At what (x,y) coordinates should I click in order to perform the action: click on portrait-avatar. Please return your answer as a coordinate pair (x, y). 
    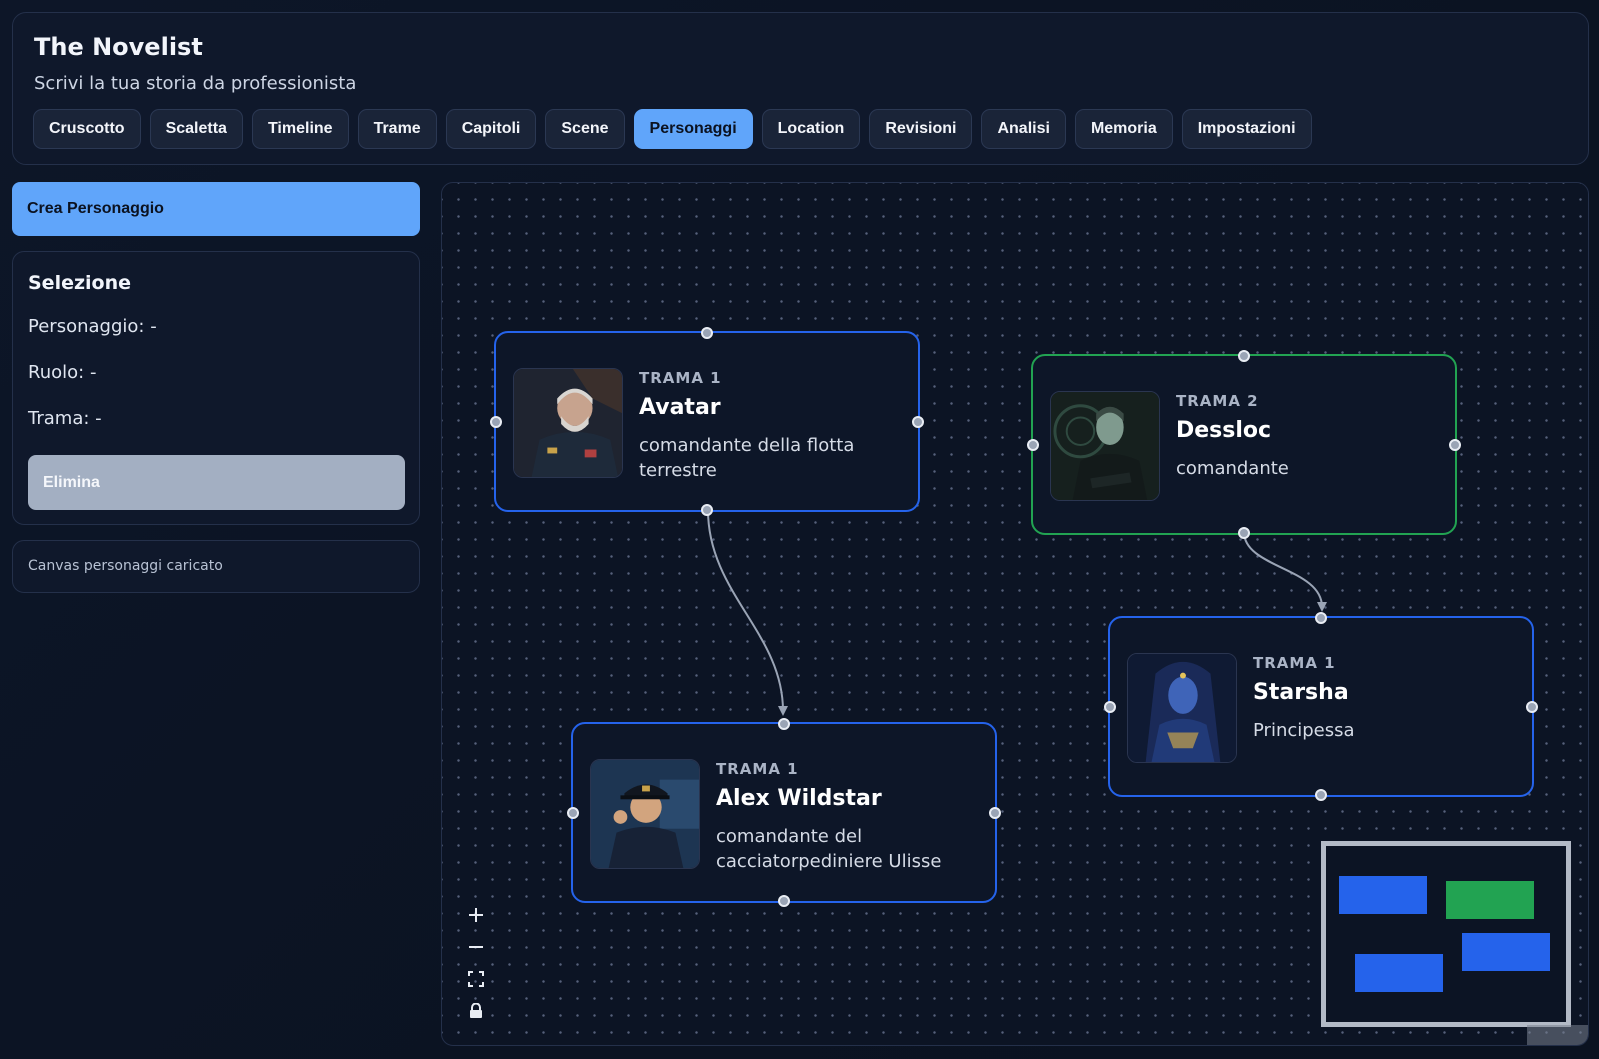
    Looking at the image, I should click on (568, 423).